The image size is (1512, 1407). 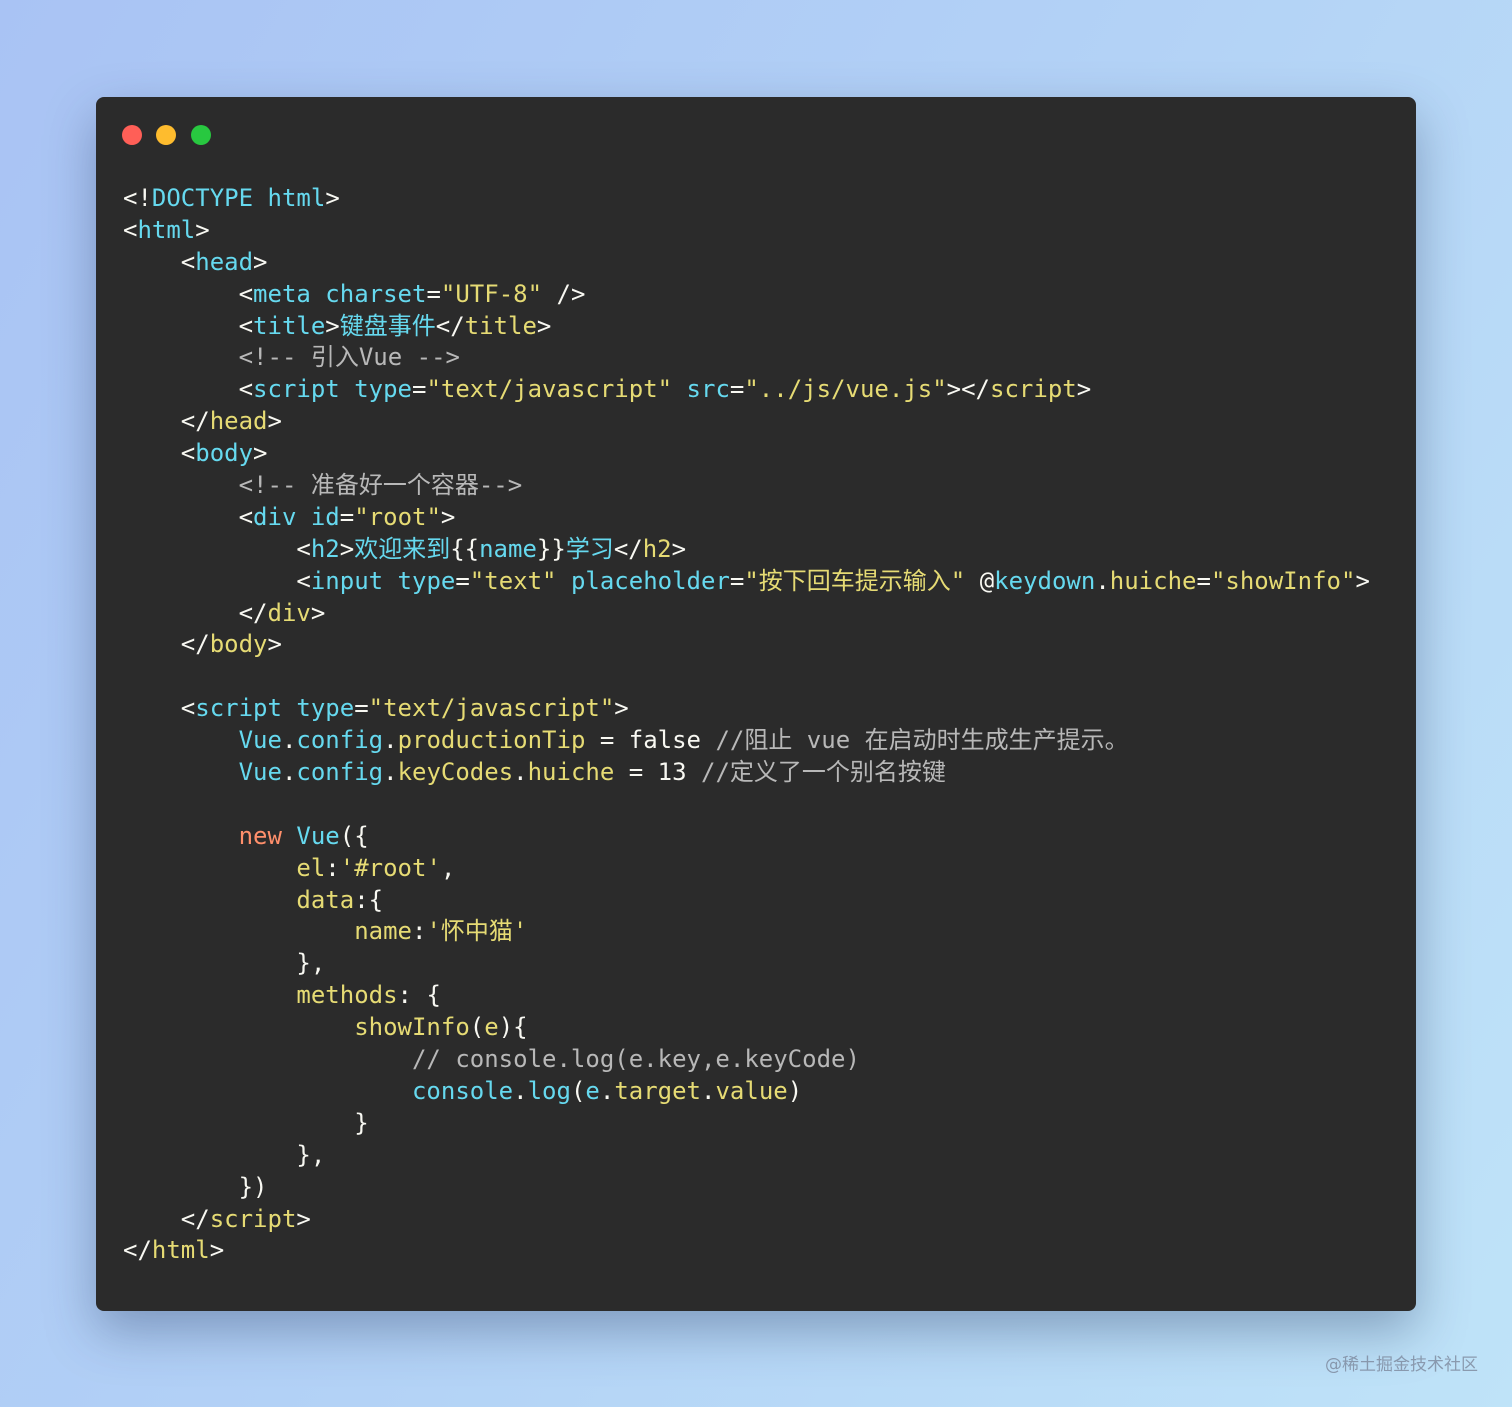 I want to click on code-token: //定义了一个别名按键, so click(x=823, y=772).